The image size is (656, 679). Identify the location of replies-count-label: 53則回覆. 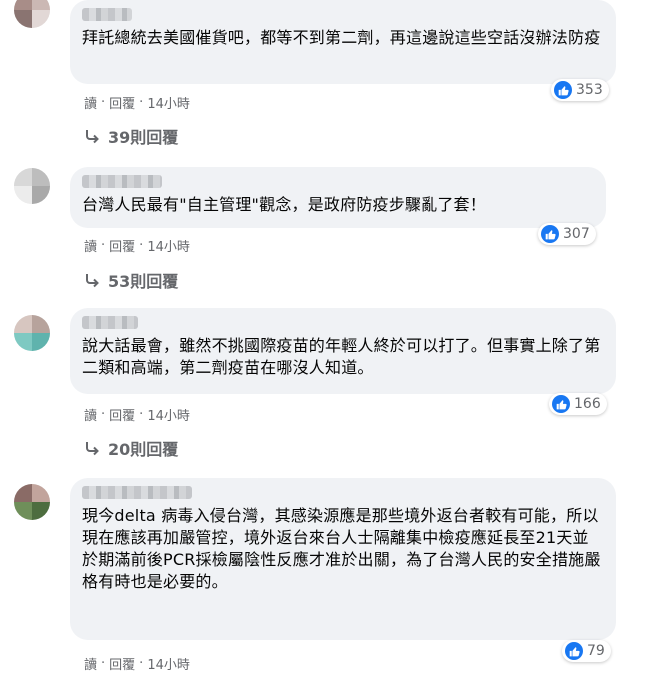
(143, 281).